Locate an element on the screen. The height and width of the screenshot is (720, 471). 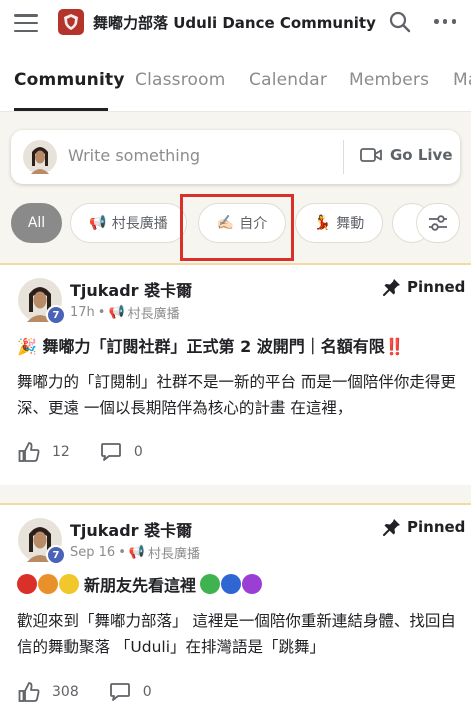
orange-circle-icon is located at coordinates (48, 584).